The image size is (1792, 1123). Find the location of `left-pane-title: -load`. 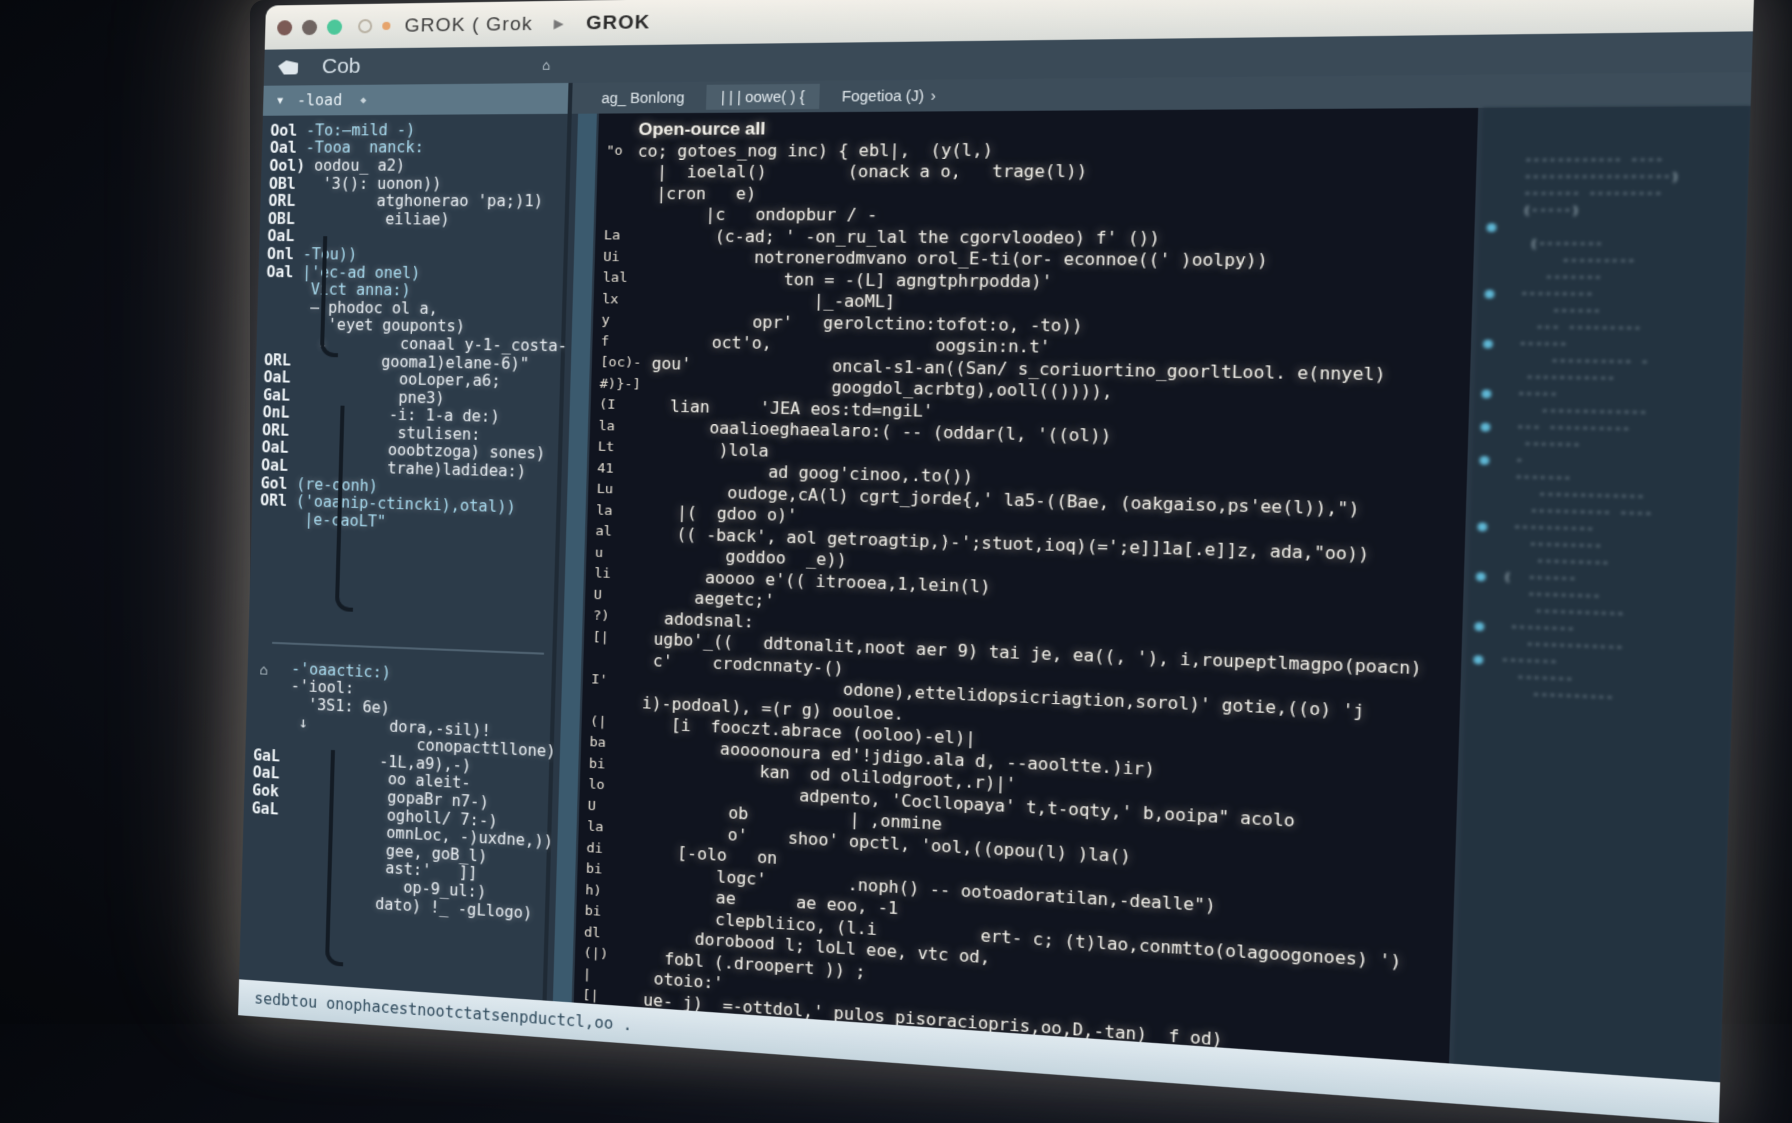

left-pane-title: -load is located at coordinates (320, 100).